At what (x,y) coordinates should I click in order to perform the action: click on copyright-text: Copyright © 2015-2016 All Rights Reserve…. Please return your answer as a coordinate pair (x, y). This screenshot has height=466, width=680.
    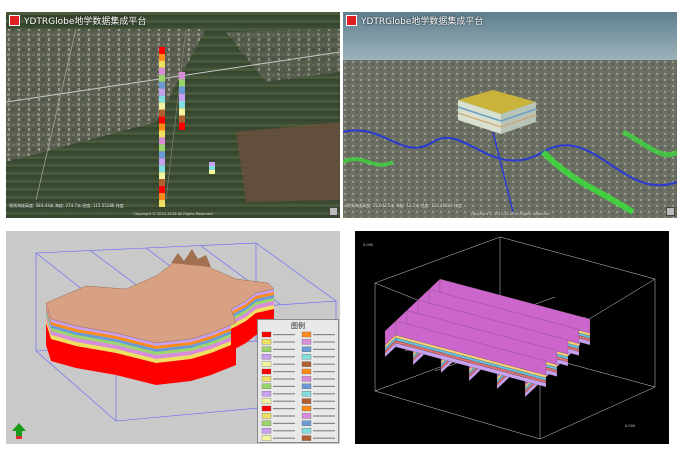
    Looking at the image, I should click on (510, 214).